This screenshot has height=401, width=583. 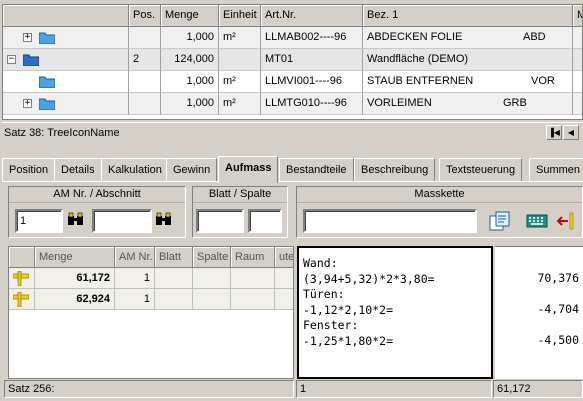 I want to click on copy-document-icon, so click(x=500, y=221).